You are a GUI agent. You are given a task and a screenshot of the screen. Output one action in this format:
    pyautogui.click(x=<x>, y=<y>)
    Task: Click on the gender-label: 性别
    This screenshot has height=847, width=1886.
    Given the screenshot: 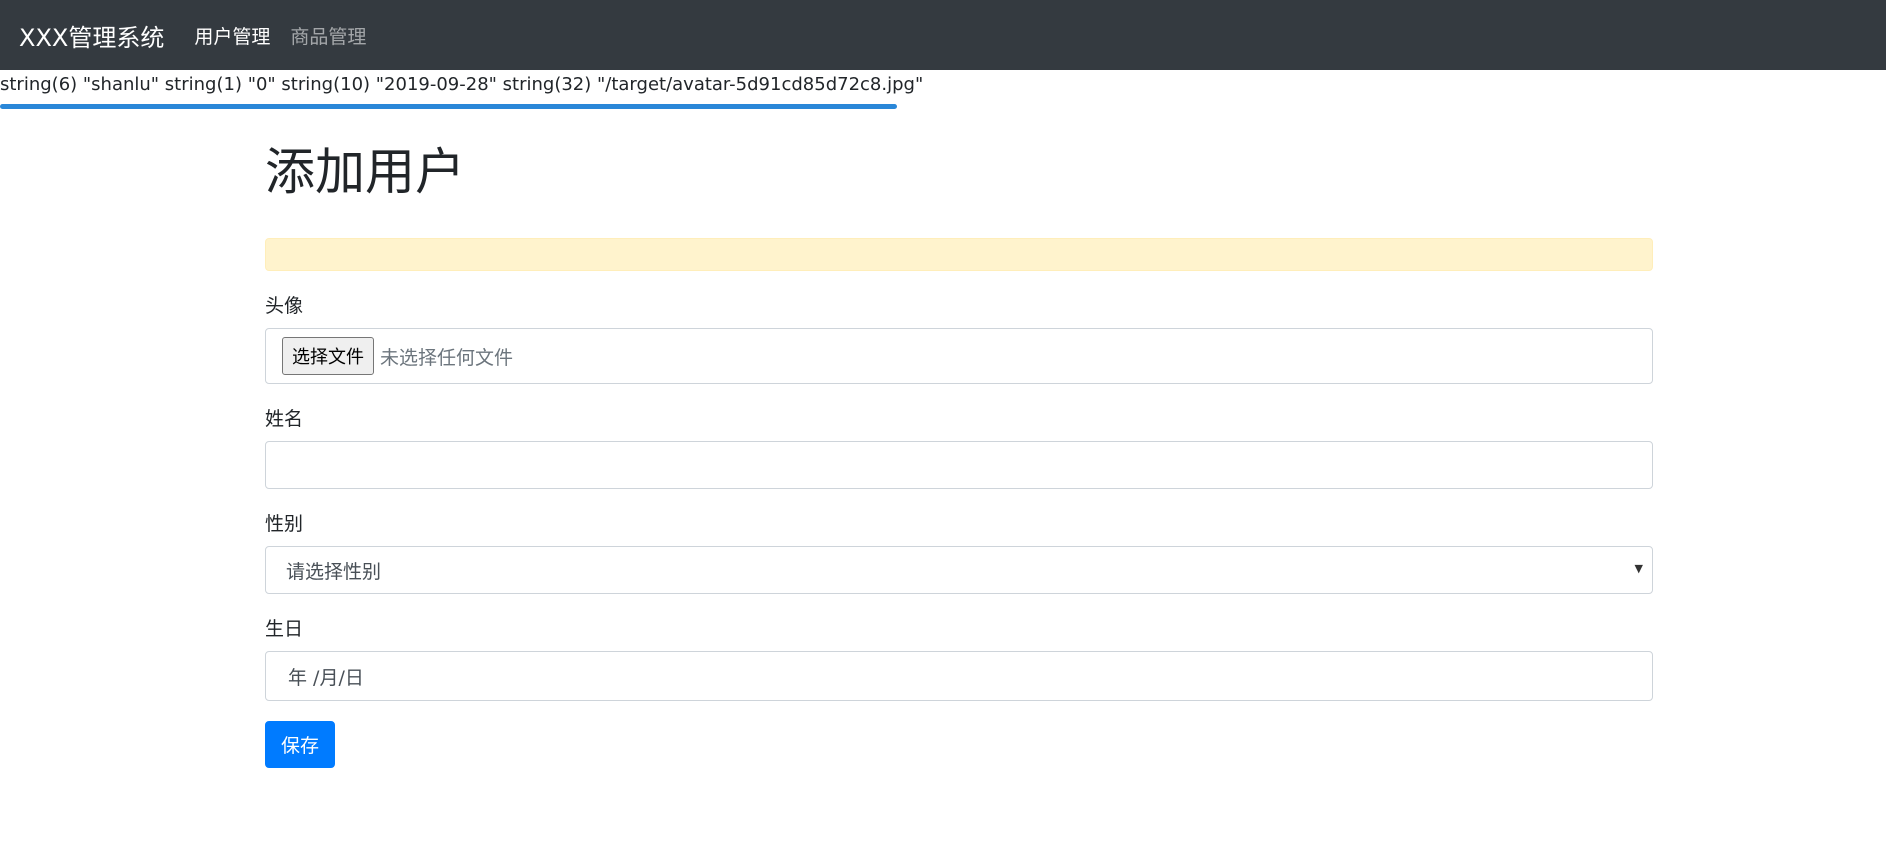 What is the action you would take?
    pyautogui.click(x=284, y=524)
    